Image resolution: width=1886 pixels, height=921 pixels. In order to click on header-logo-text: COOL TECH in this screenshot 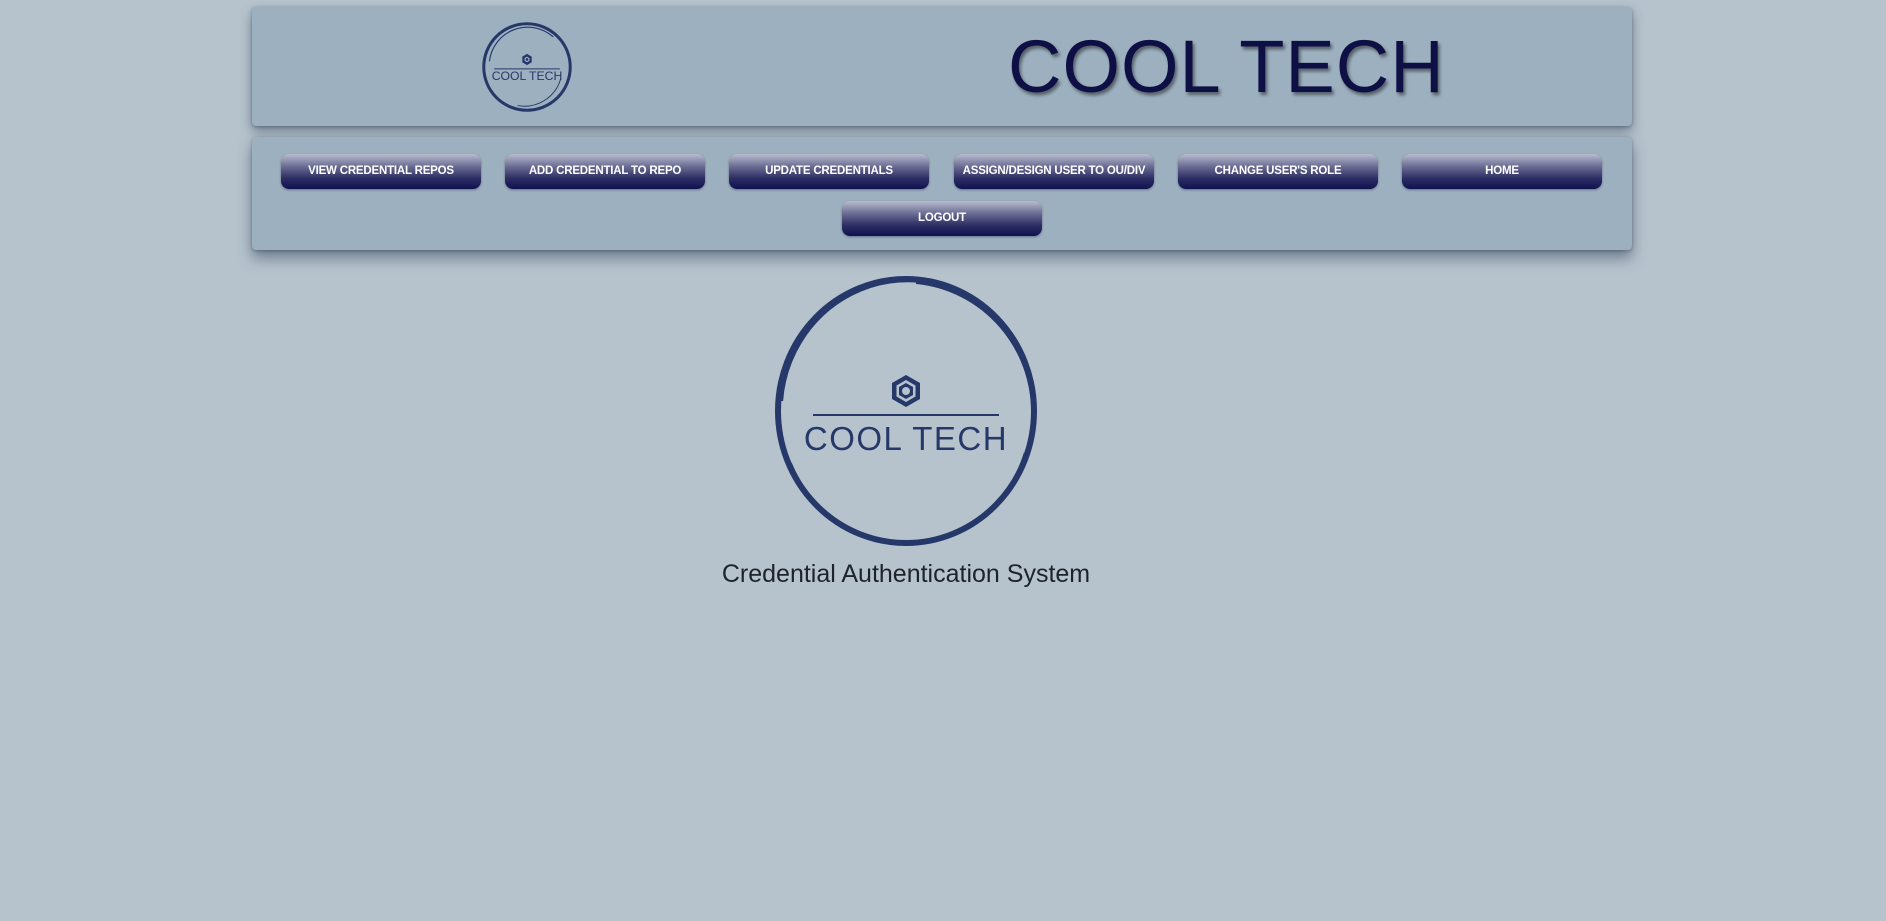, I will do `click(527, 76)`.